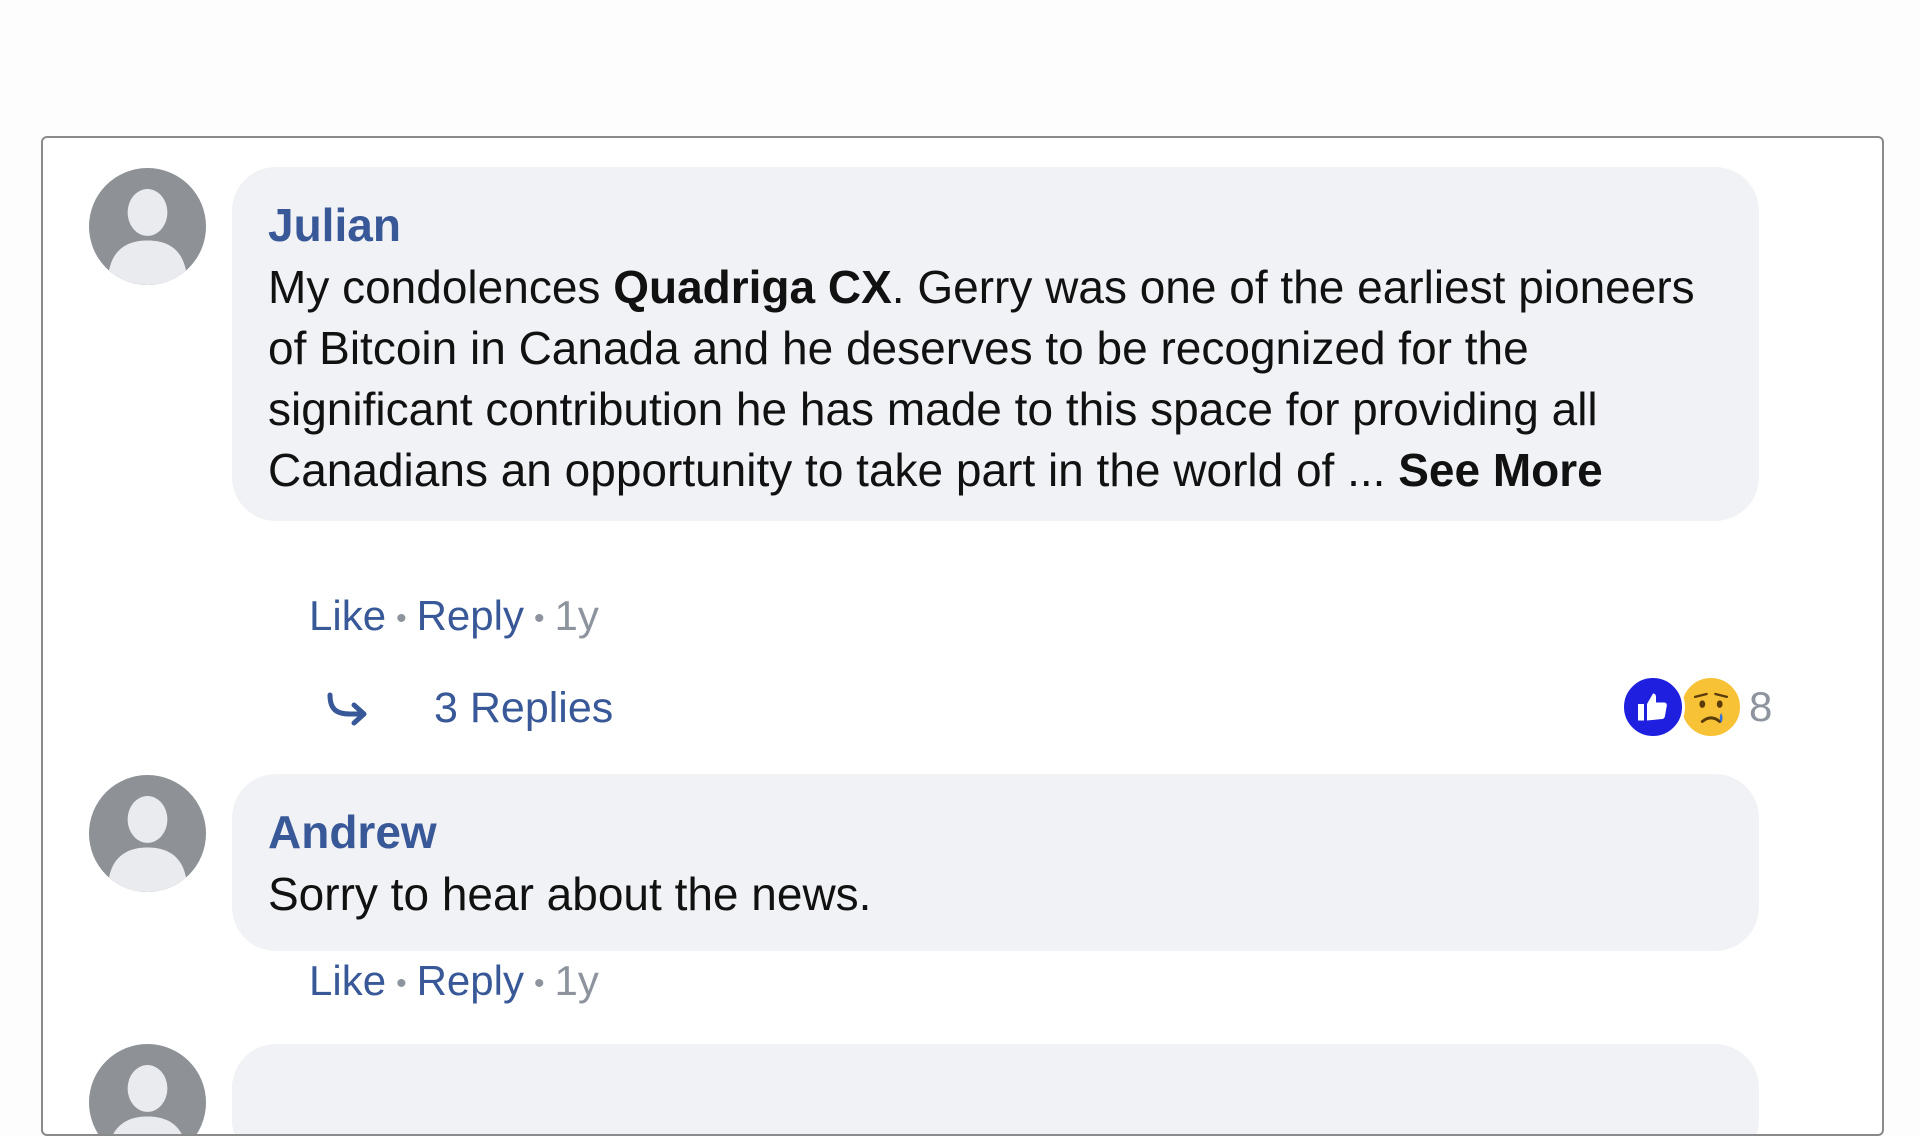 The width and height of the screenshot is (1920, 1136). What do you see at coordinates (752, 287) in the screenshot?
I see `mention-tag: Quadriga CX` at bounding box center [752, 287].